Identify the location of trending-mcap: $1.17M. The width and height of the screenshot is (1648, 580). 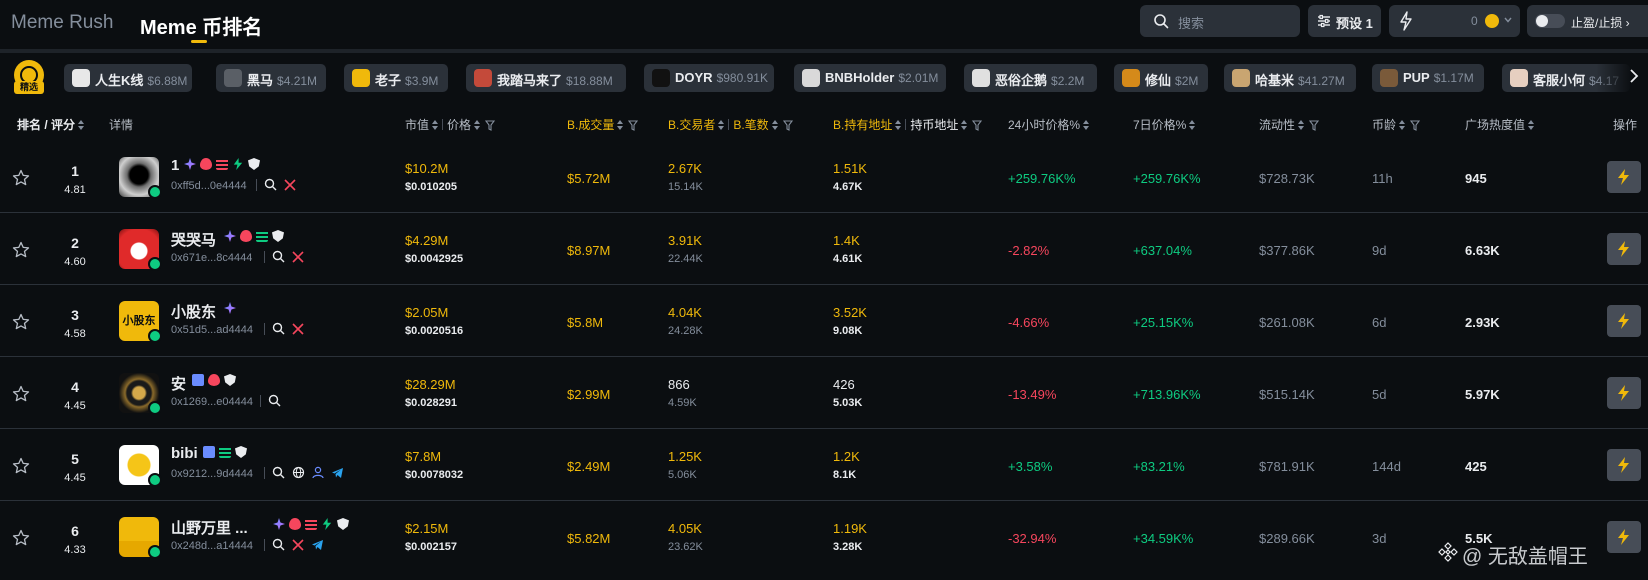
(1453, 78).